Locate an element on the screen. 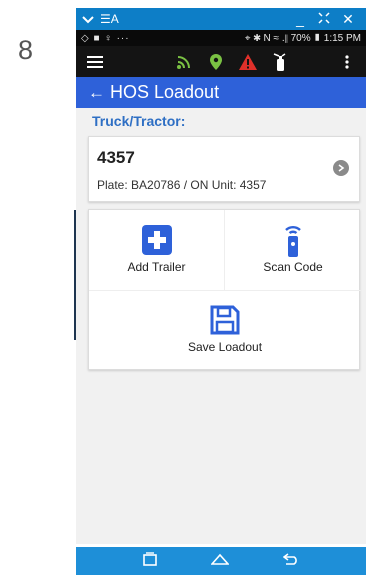  save-loadout-button: Save Loadout is located at coordinates (225, 331).